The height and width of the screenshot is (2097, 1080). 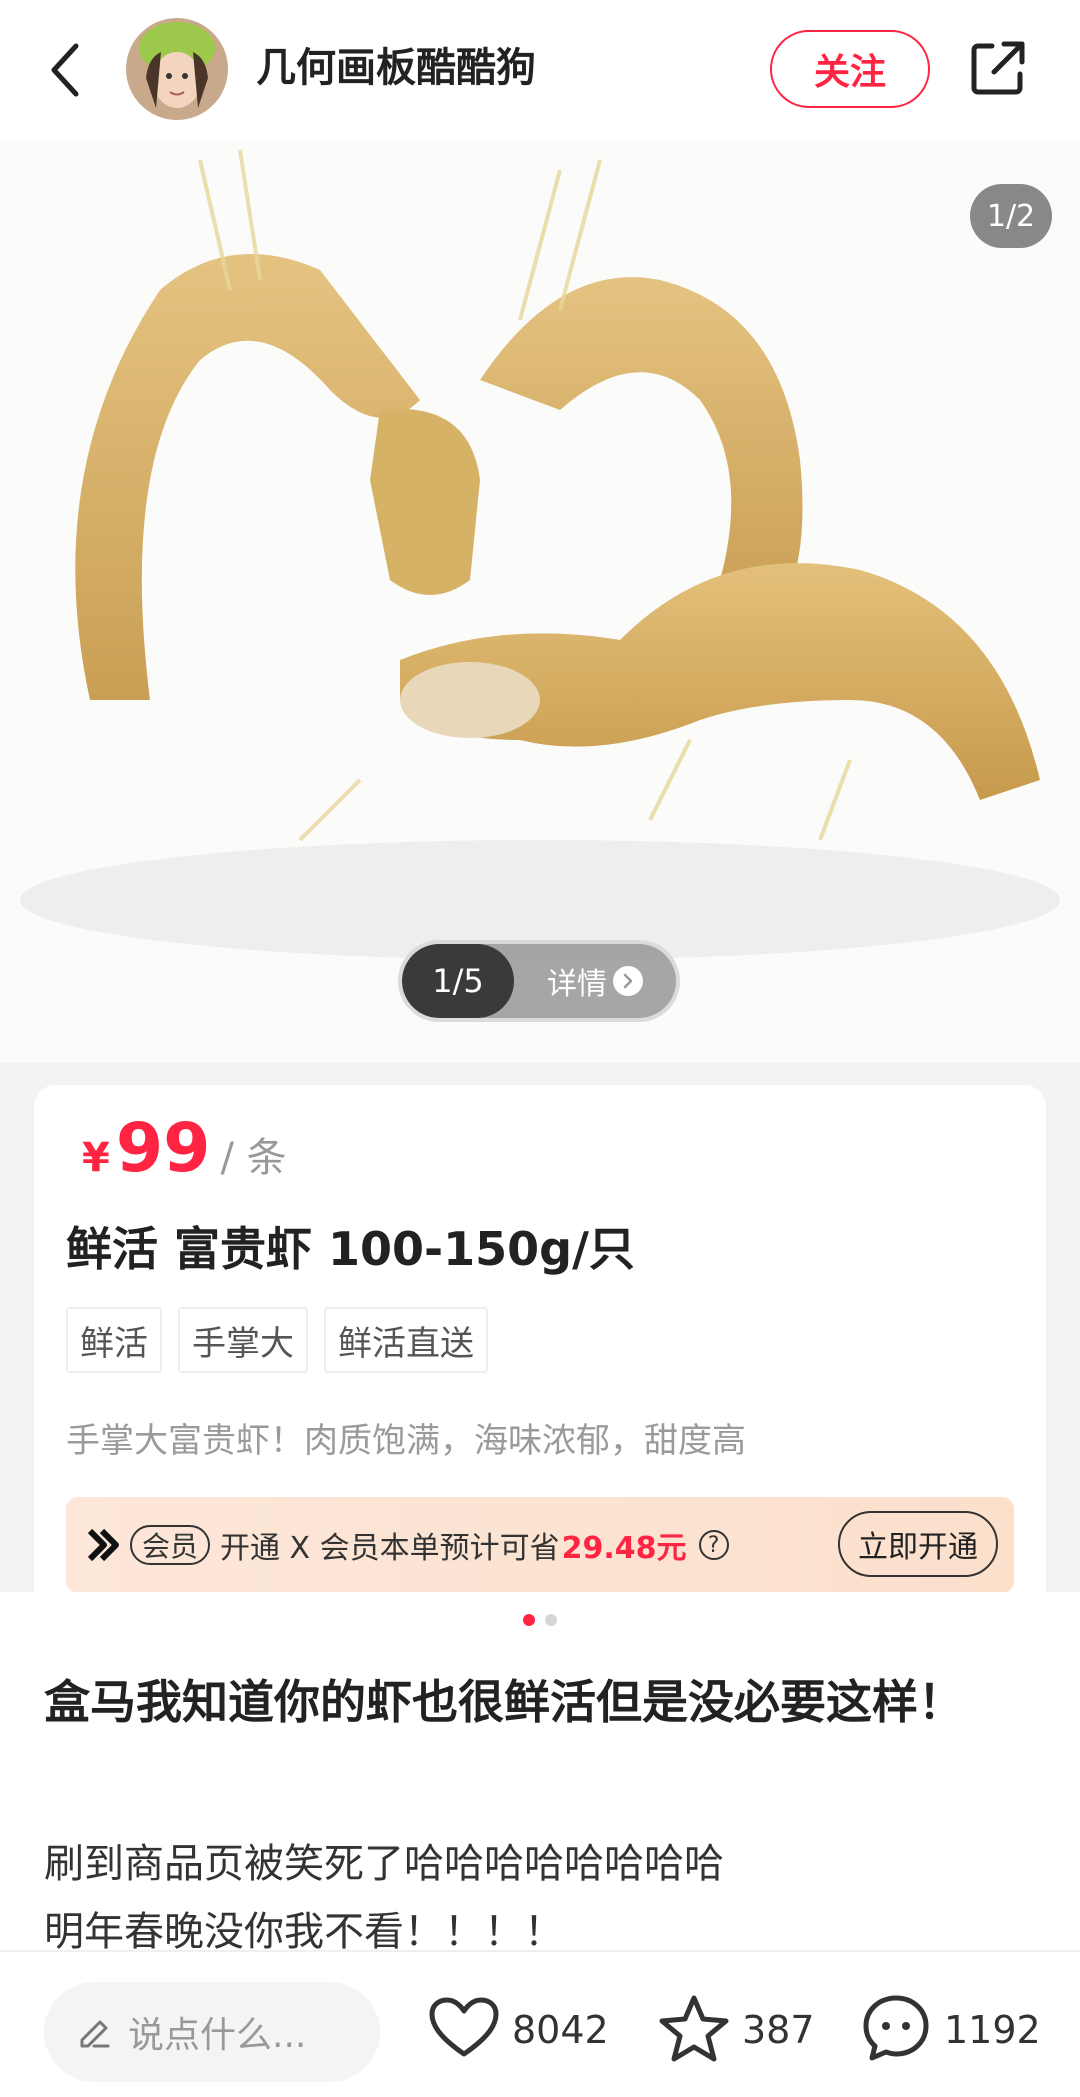 What do you see at coordinates (177, 69) in the screenshot?
I see `author-avatar` at bounding box center [177, 69].